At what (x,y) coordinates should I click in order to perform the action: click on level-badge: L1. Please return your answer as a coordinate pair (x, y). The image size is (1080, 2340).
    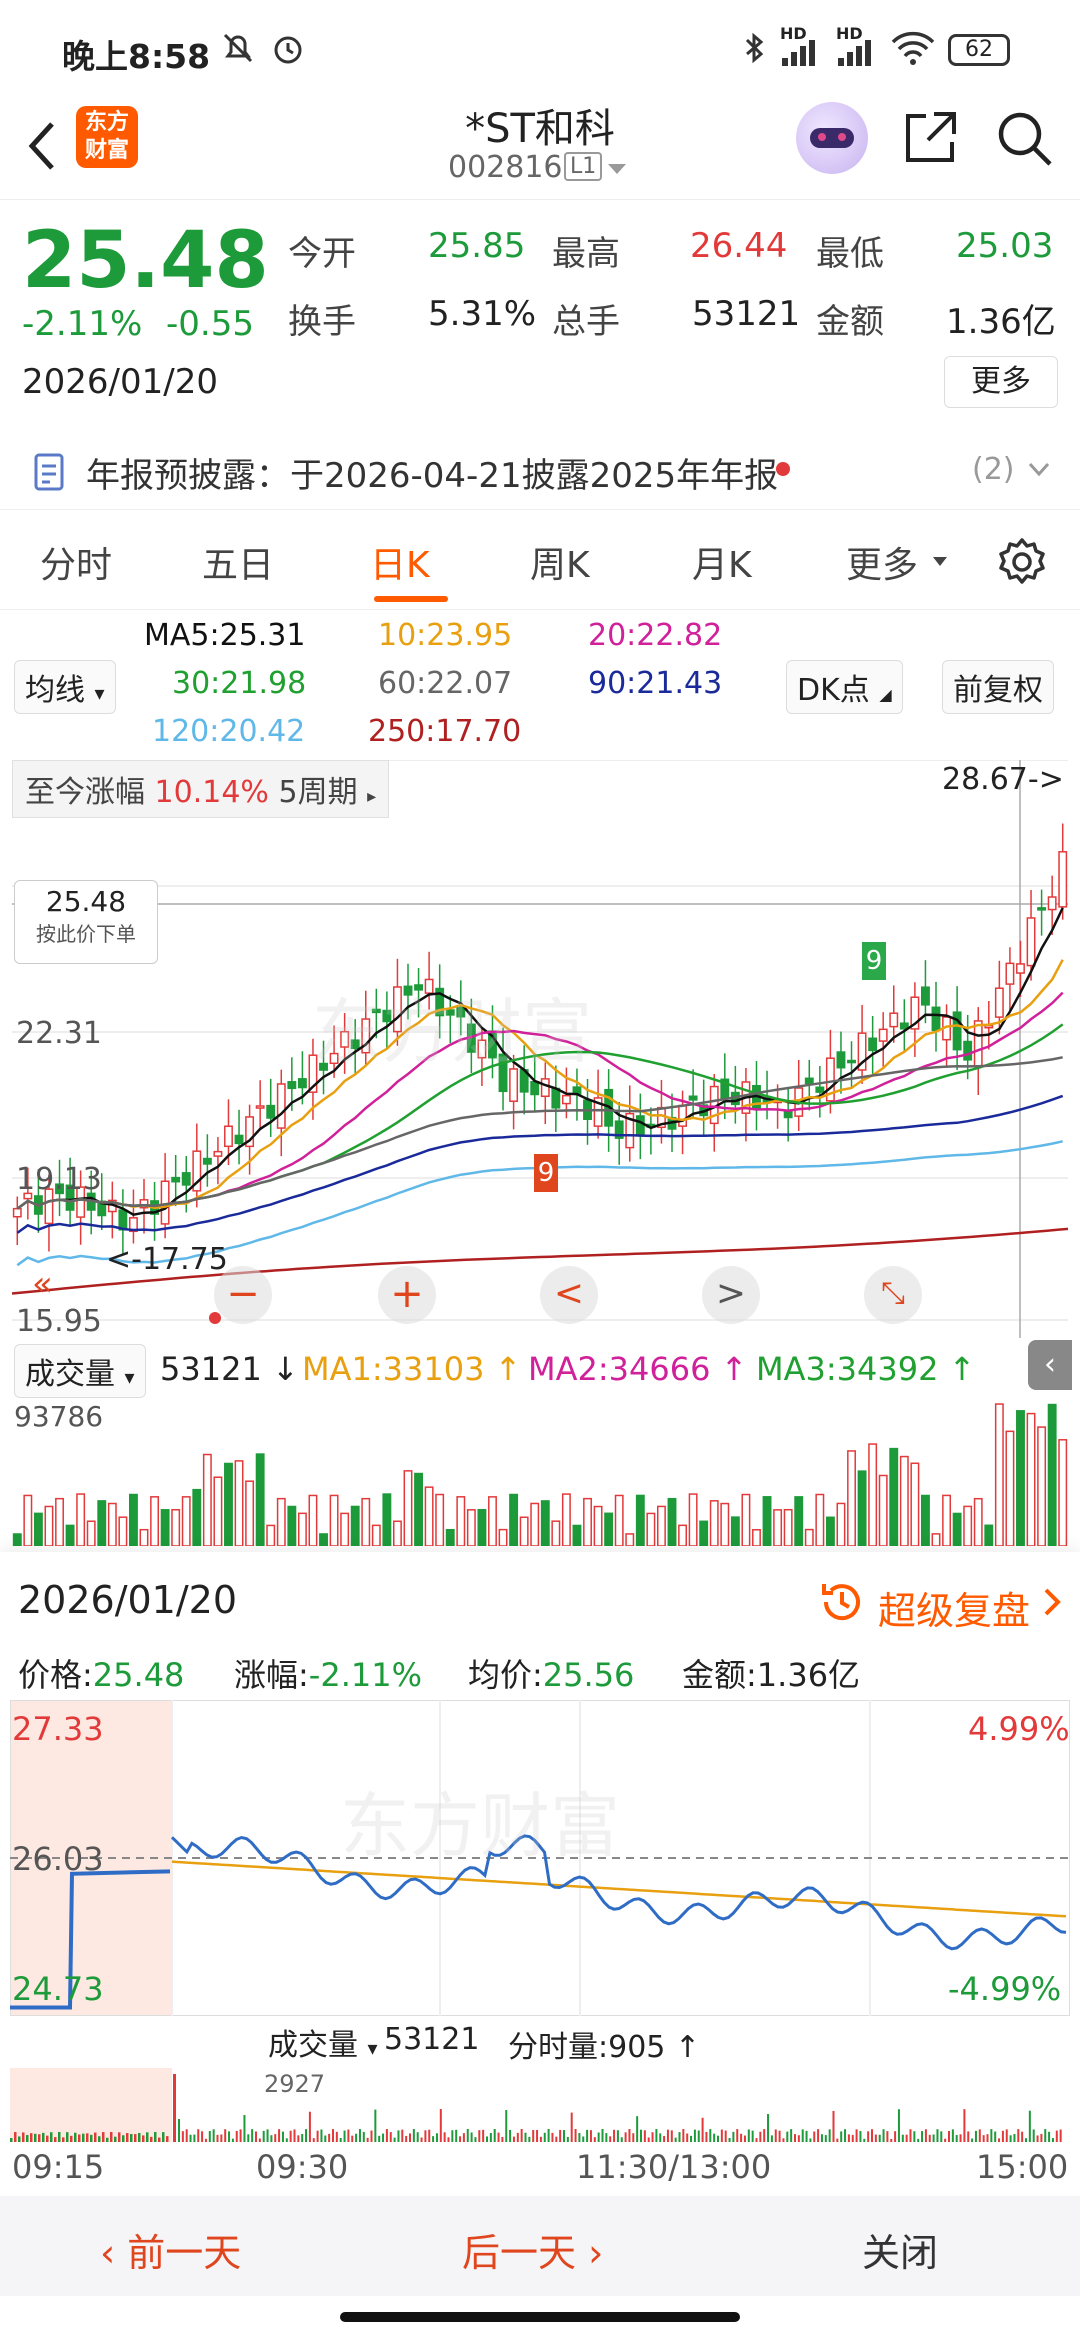
    Looking at the image, I should click on (583, 166).